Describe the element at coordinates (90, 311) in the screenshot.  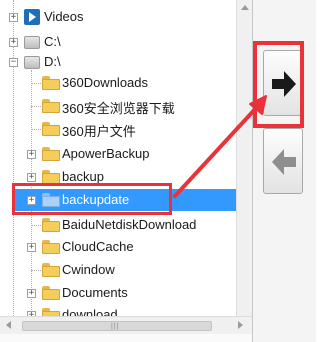
I see `tree-item-label: download` at that location.